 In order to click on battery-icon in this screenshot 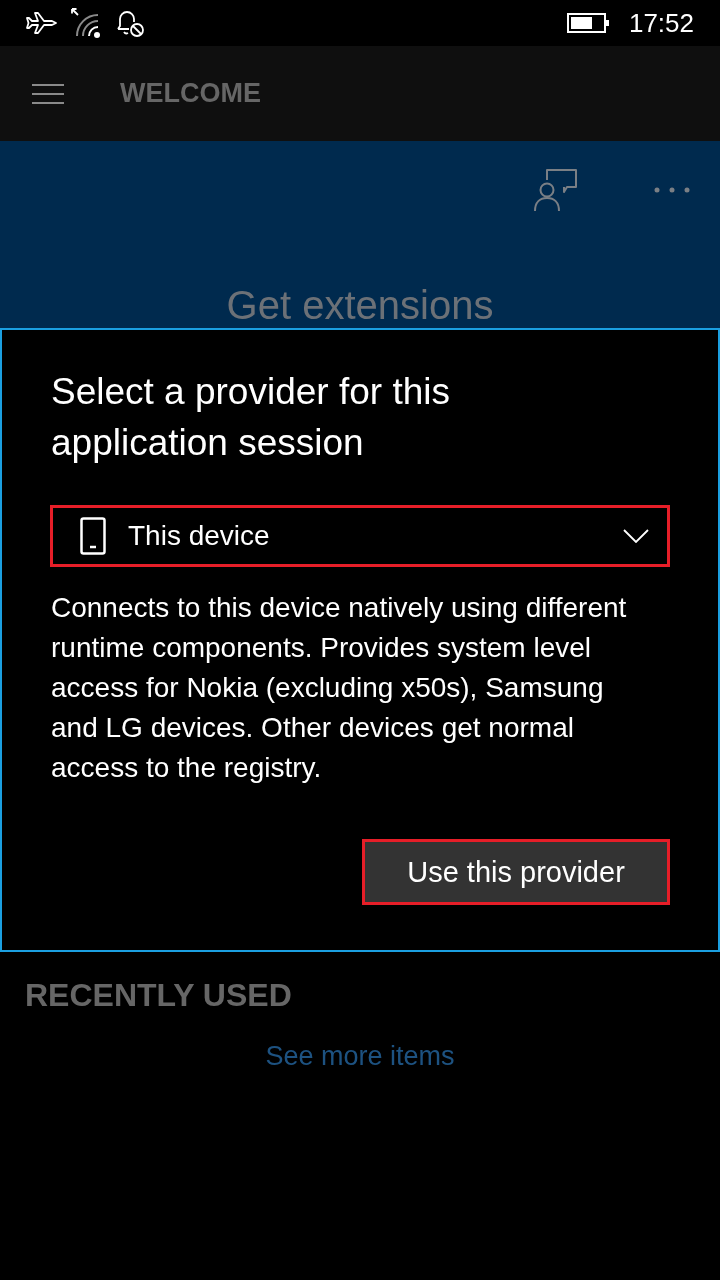, I will do `click(587, 23)`.